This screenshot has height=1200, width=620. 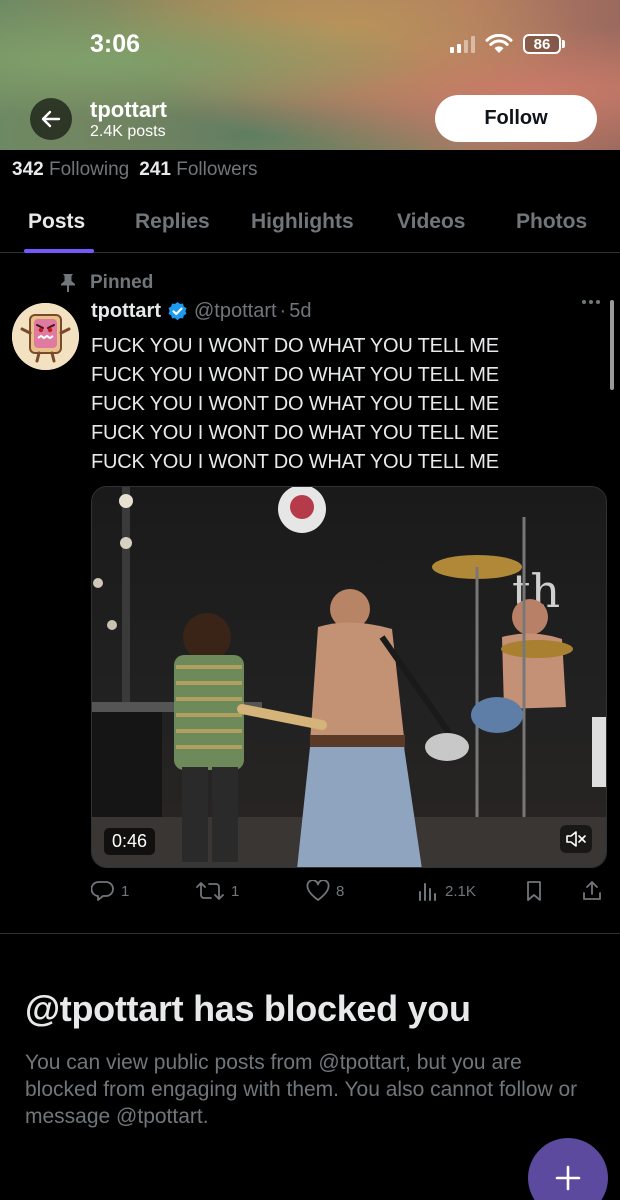 What do you see at coordinates (427, 892) in the screenshot?
I see `analytics-icon` at bounding box center [427, 892].